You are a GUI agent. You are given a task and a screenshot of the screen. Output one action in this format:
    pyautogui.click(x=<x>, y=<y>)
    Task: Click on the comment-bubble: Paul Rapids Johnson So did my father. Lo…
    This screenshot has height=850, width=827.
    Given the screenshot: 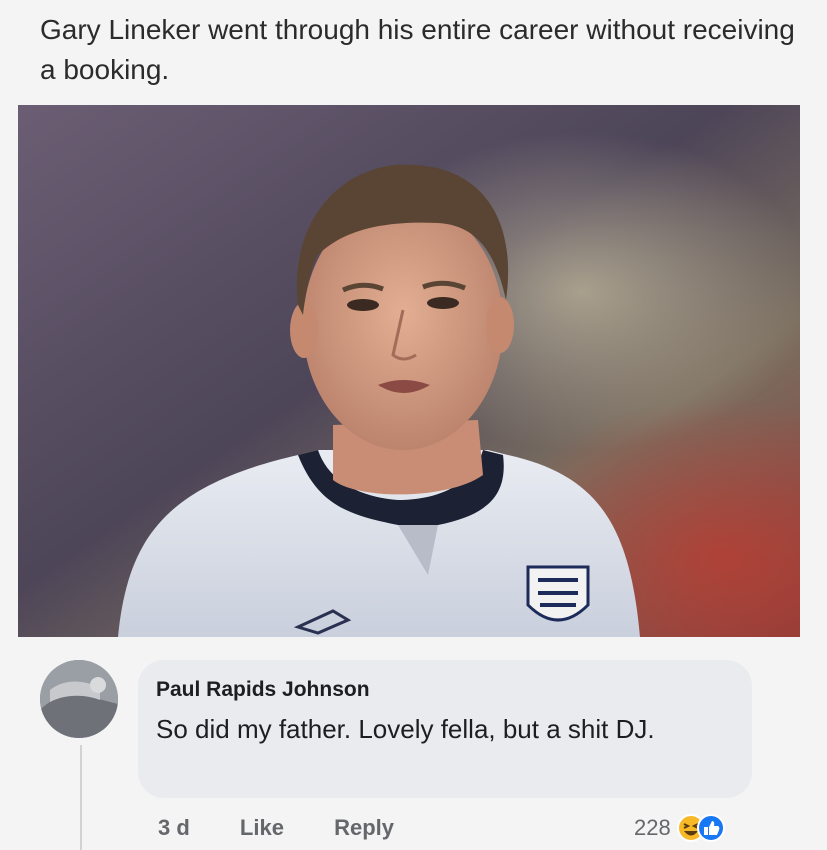 What is the action you would take?
    pyautogui.click(x=445, y=729)
    